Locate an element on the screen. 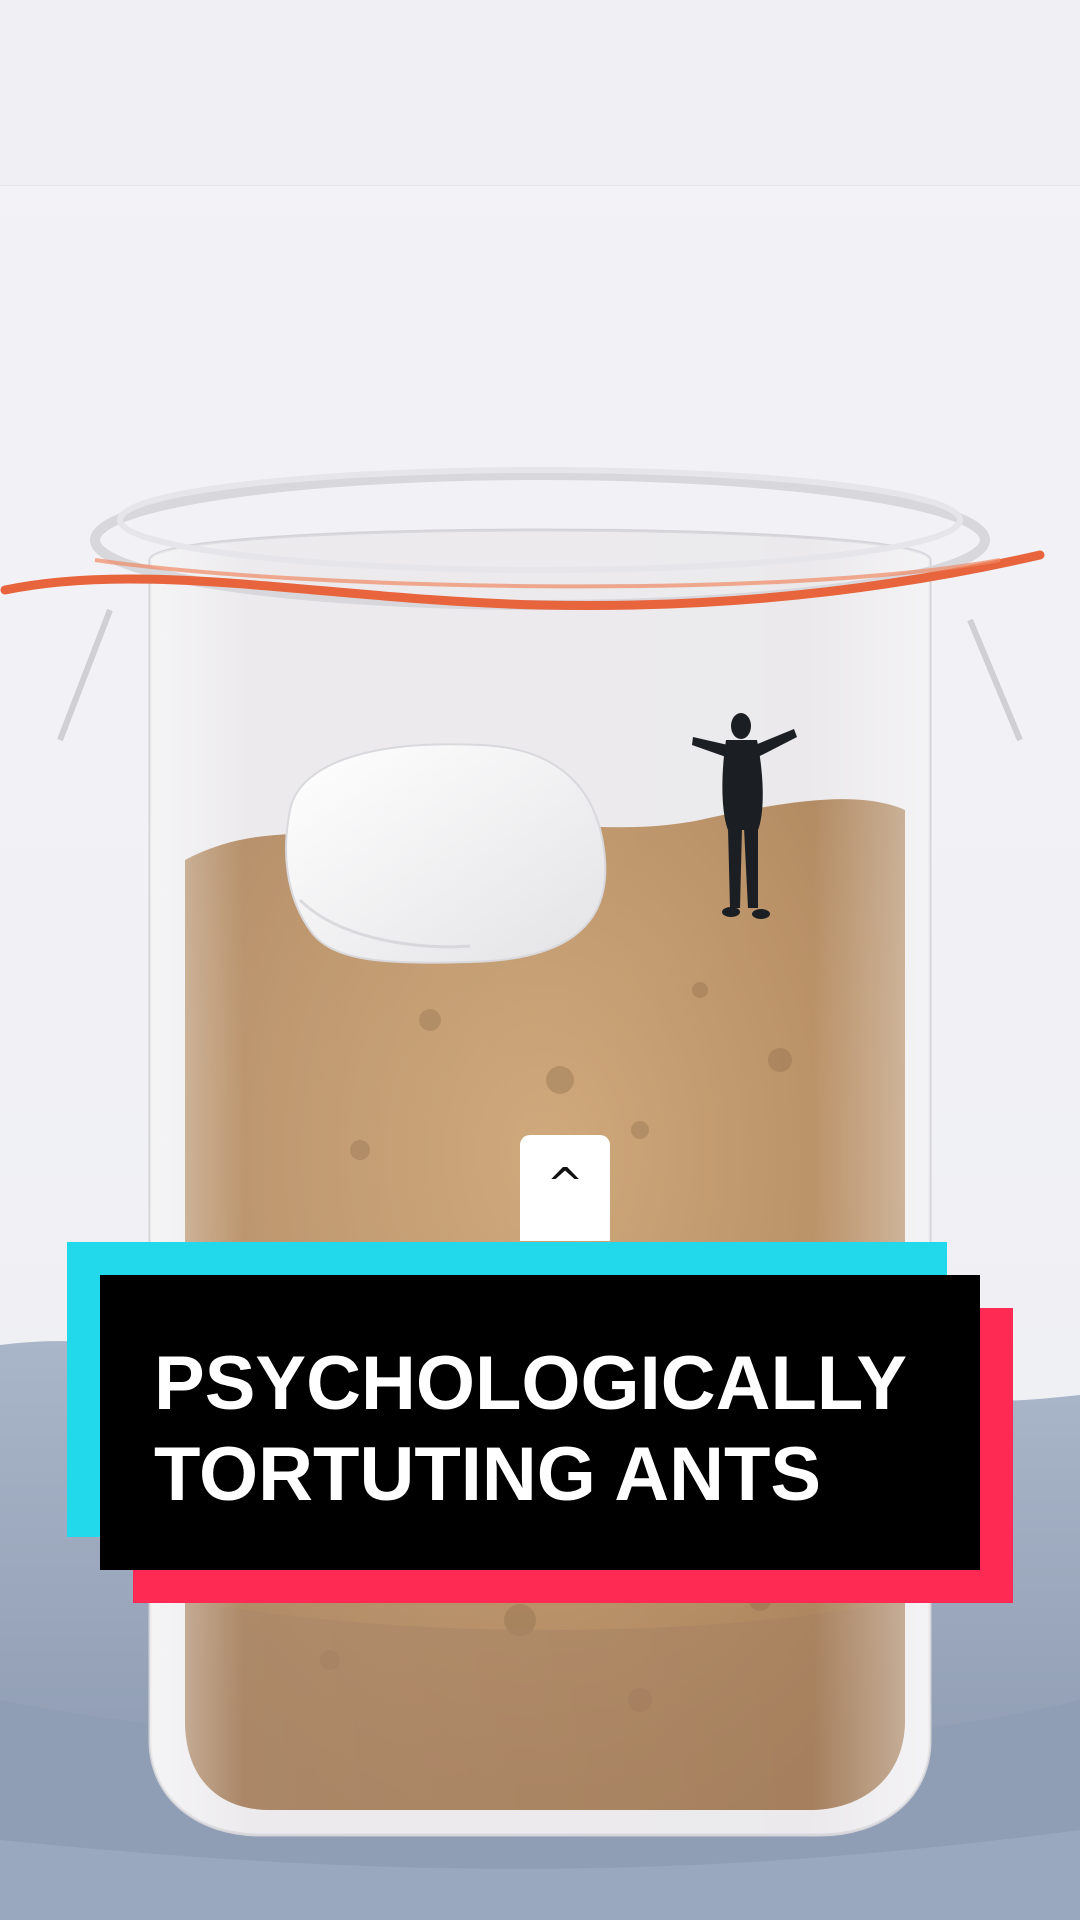  marshmallow is located at coordinates (446, 853).